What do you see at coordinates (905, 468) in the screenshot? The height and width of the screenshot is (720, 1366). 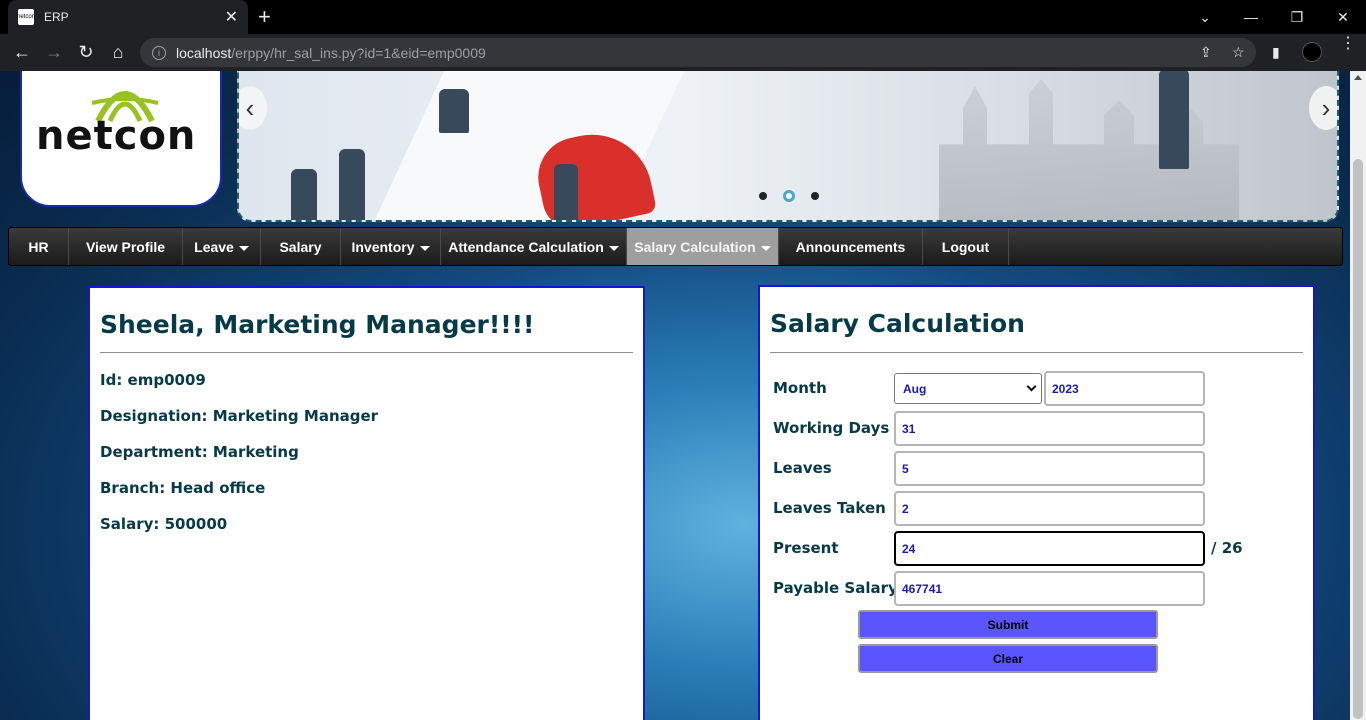 I see `leaves-value: 5` at bounding box center [905, 468].